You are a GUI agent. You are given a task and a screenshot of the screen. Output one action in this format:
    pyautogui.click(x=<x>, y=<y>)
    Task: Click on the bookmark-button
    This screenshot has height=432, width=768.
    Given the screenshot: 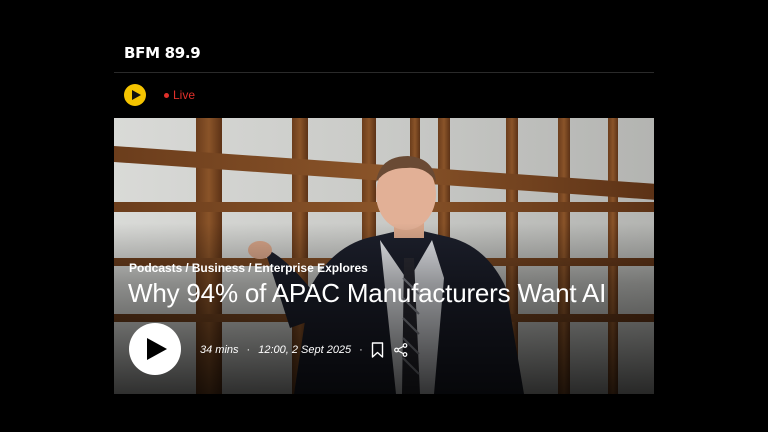 What is the action you would take?
    pyautogui.click(x=377, y=350)
    